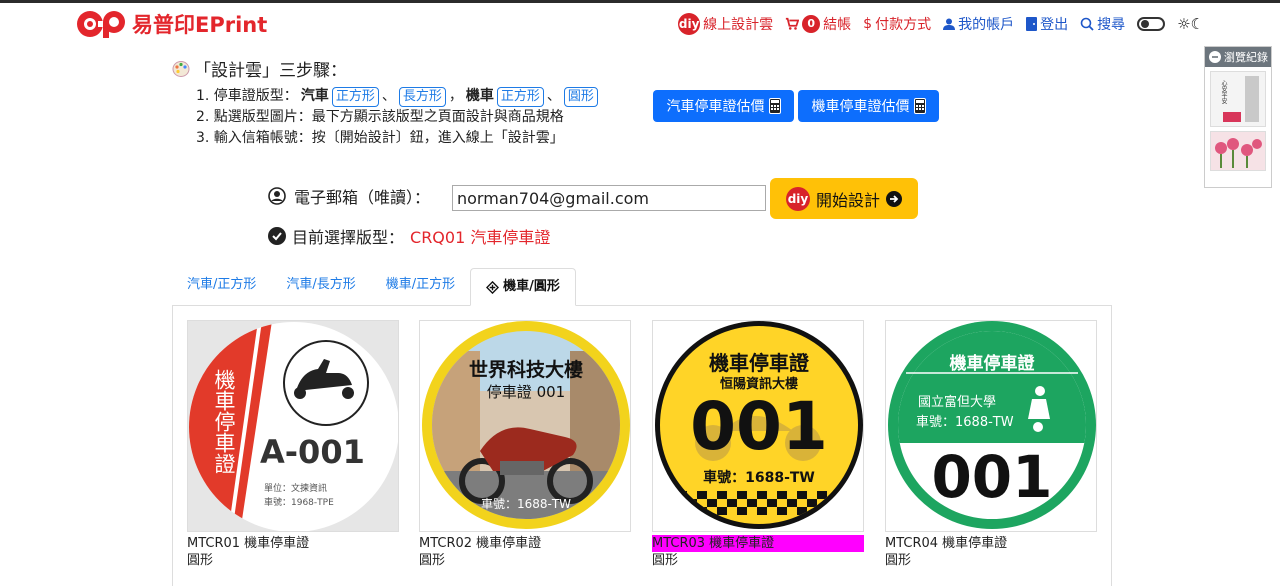 Image resolution: width=1280 pixels, height=586 pixels. What do you see at coordinates (293, 426) in the screenshot?
I see `card-thumbnail: 機車停車證 A-001 單位：文揀資訊 車號：1968-TPE` at bounding box center [293, 426].